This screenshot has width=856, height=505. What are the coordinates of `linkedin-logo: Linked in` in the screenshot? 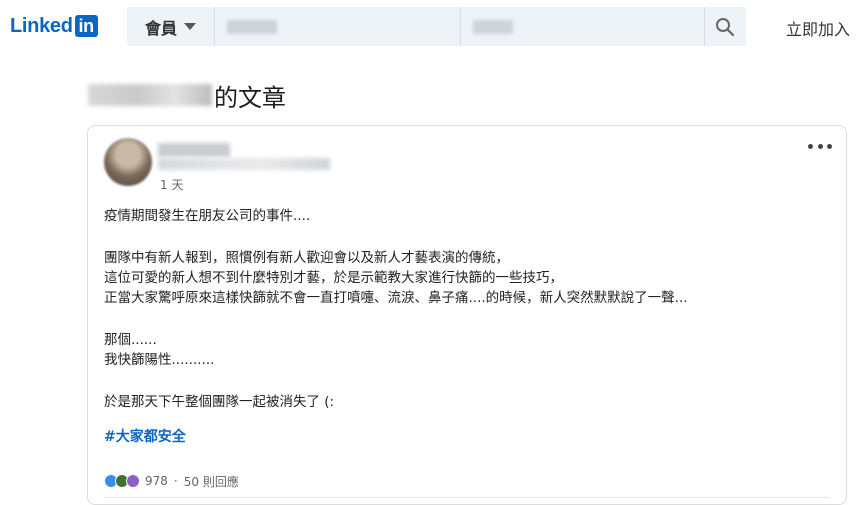 It's located at (54, 26).